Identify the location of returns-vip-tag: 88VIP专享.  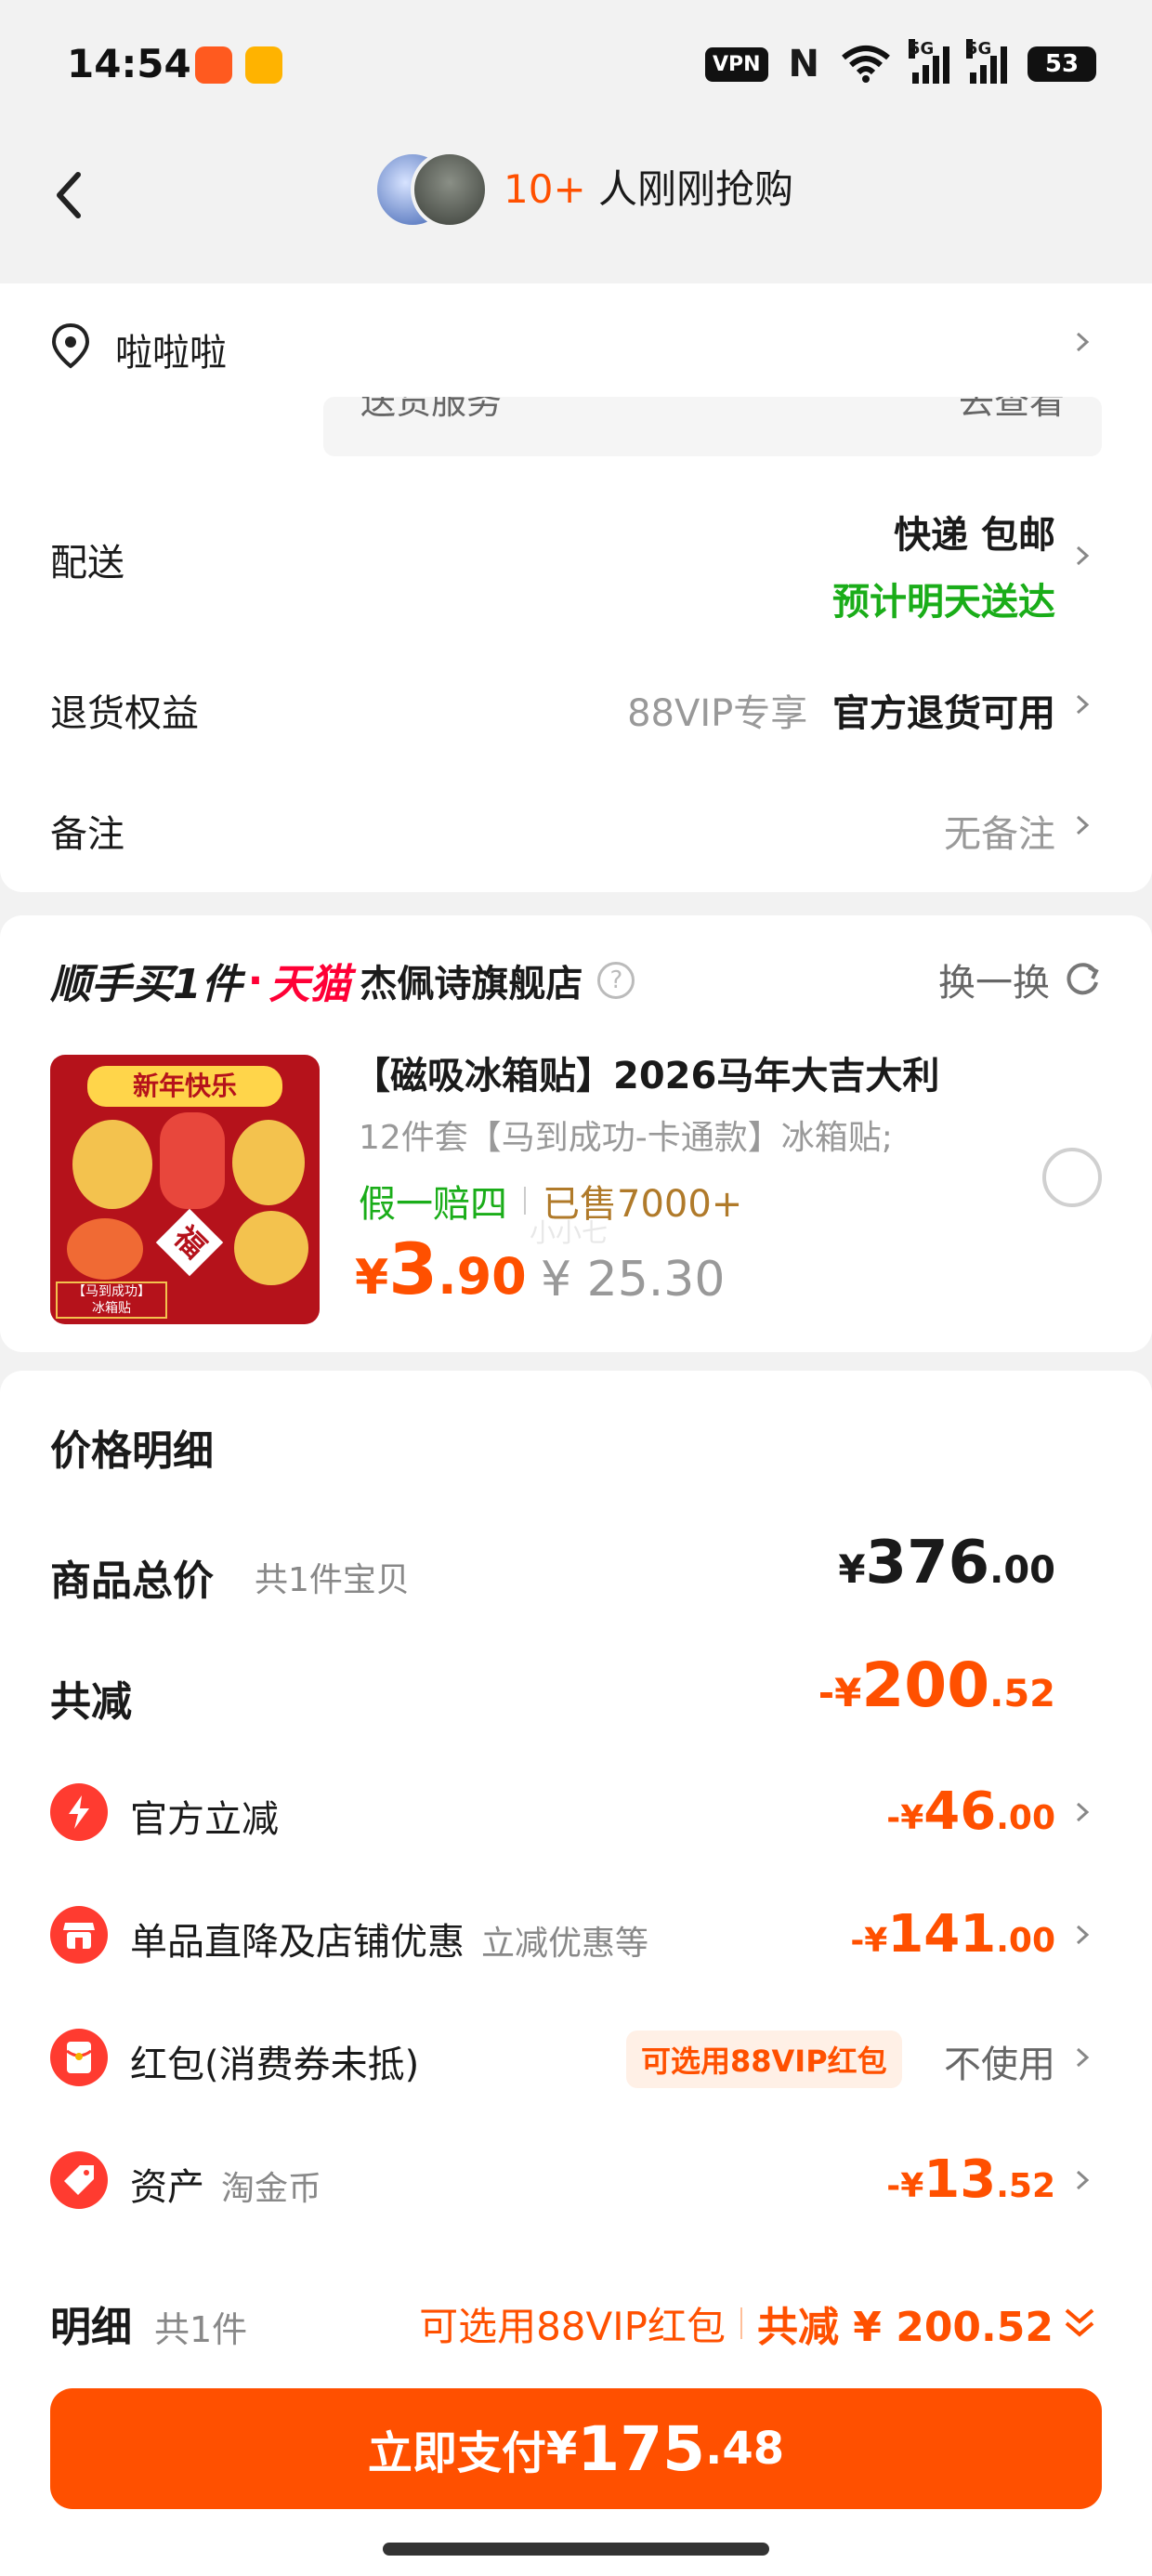
(717, 713).